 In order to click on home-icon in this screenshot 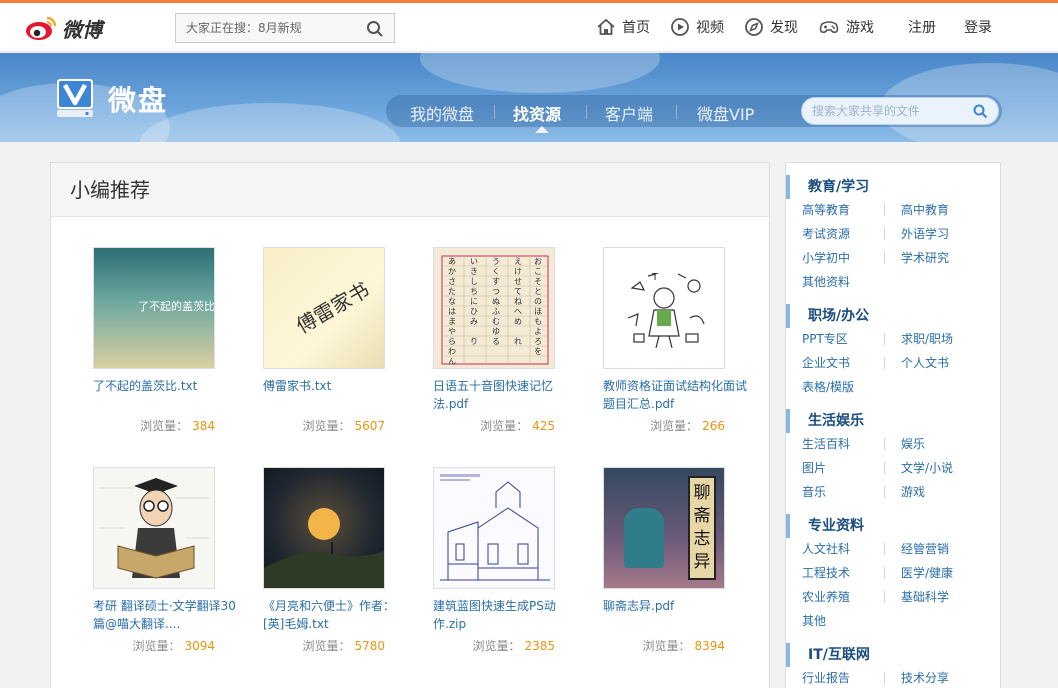, I will do `click(606, 26)`.